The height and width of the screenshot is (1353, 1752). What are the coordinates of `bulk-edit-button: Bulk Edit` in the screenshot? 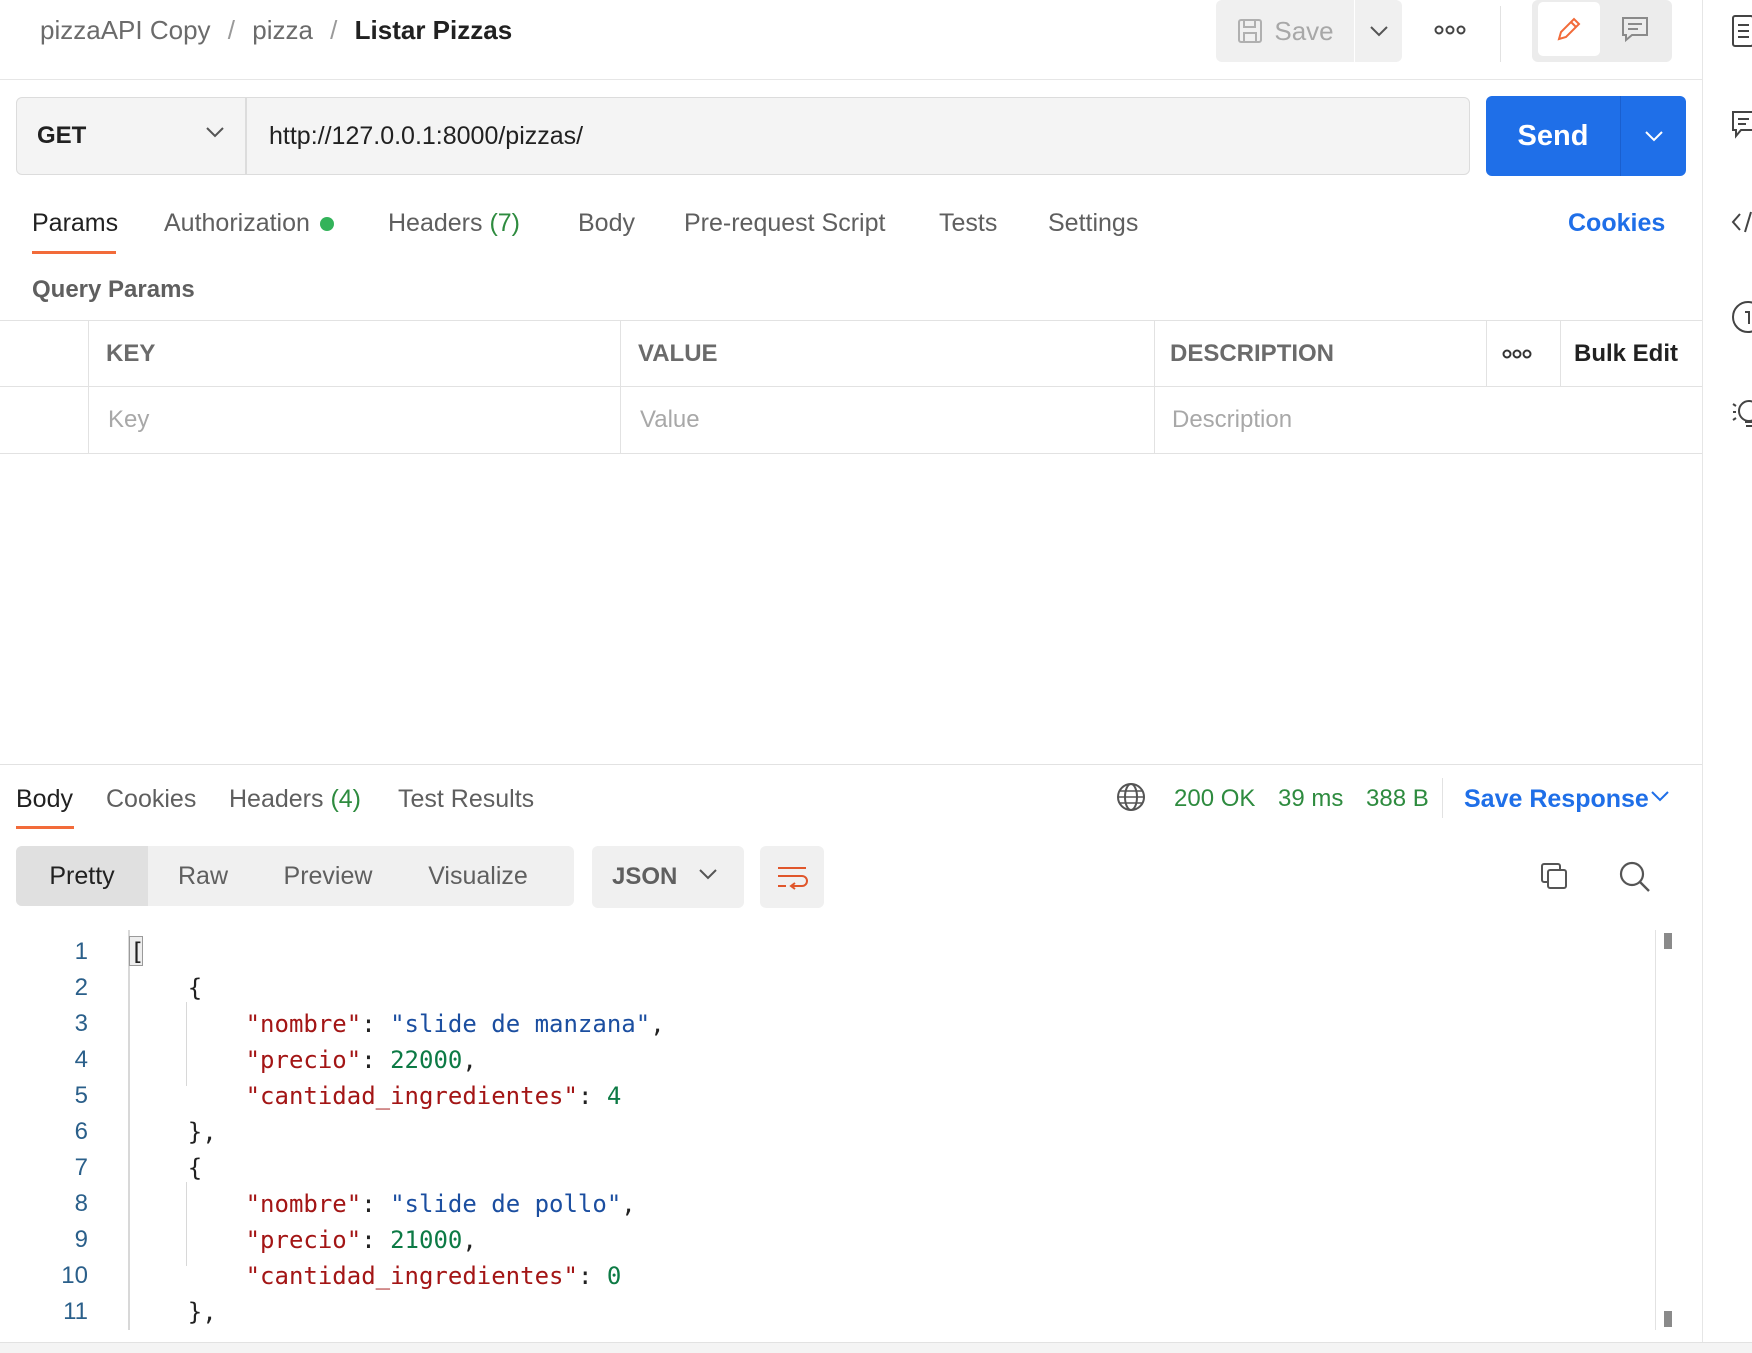 It's located at (1626, 353).